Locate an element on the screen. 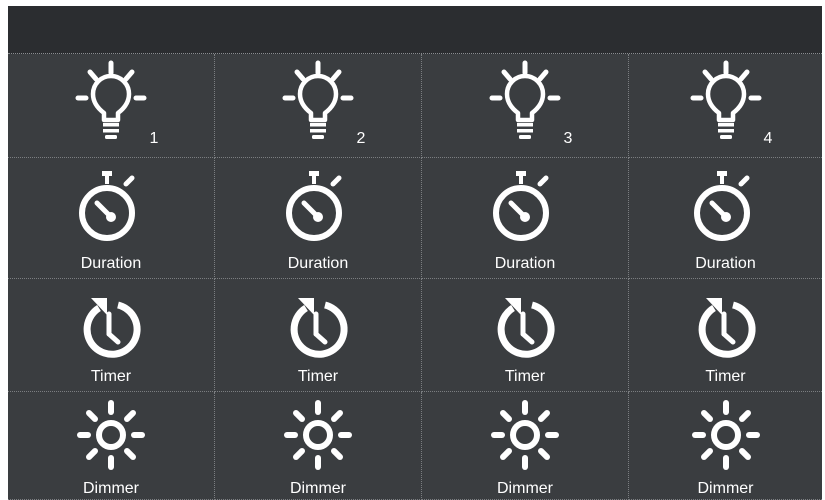 The height and width of the screenshot is (500, 825). duration-2-button: Duration is located at coordinates (318, 218).